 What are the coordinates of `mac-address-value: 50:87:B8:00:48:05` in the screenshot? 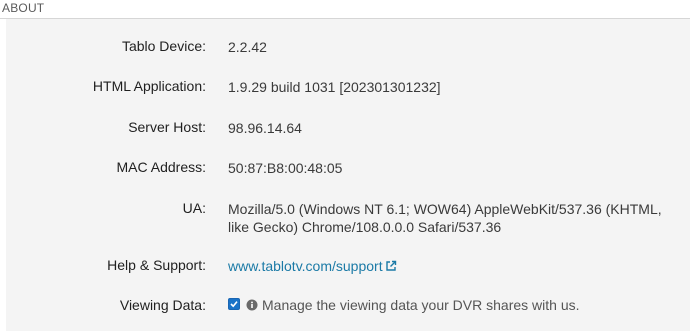 It's located at (285, 168).